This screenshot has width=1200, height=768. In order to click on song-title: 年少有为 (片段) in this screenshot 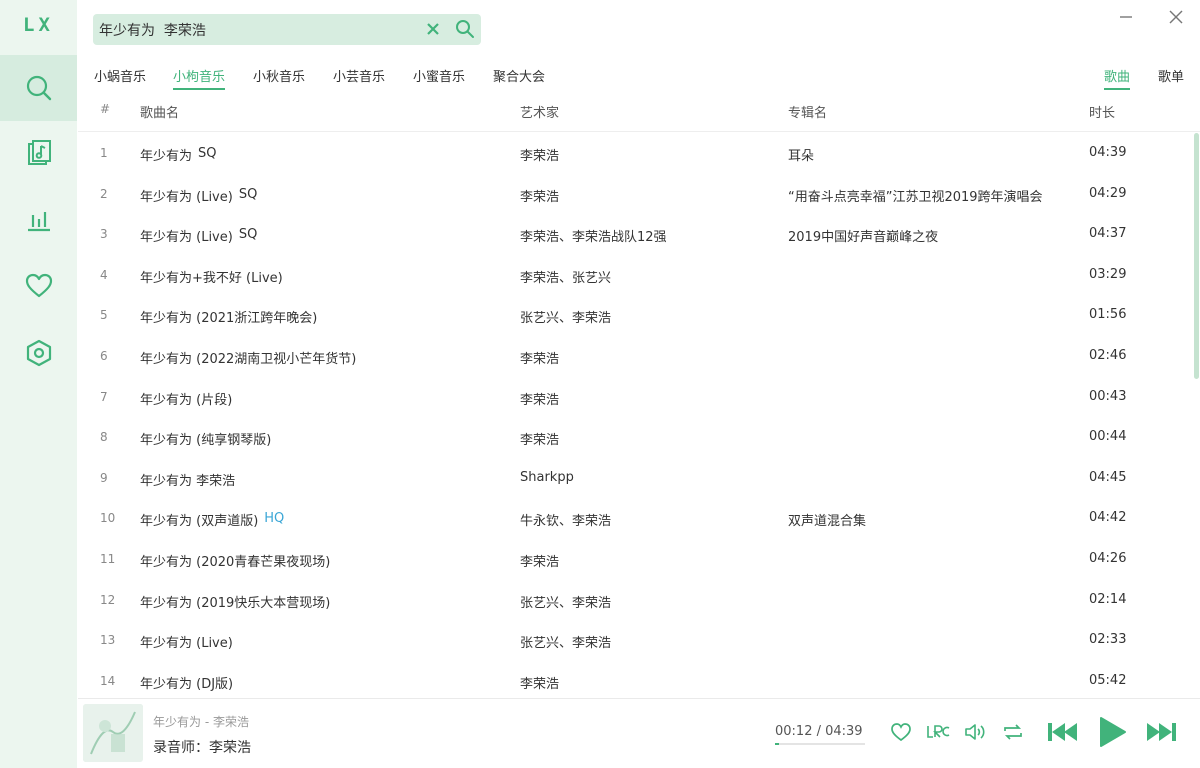, I will do `click(186, 400)`.